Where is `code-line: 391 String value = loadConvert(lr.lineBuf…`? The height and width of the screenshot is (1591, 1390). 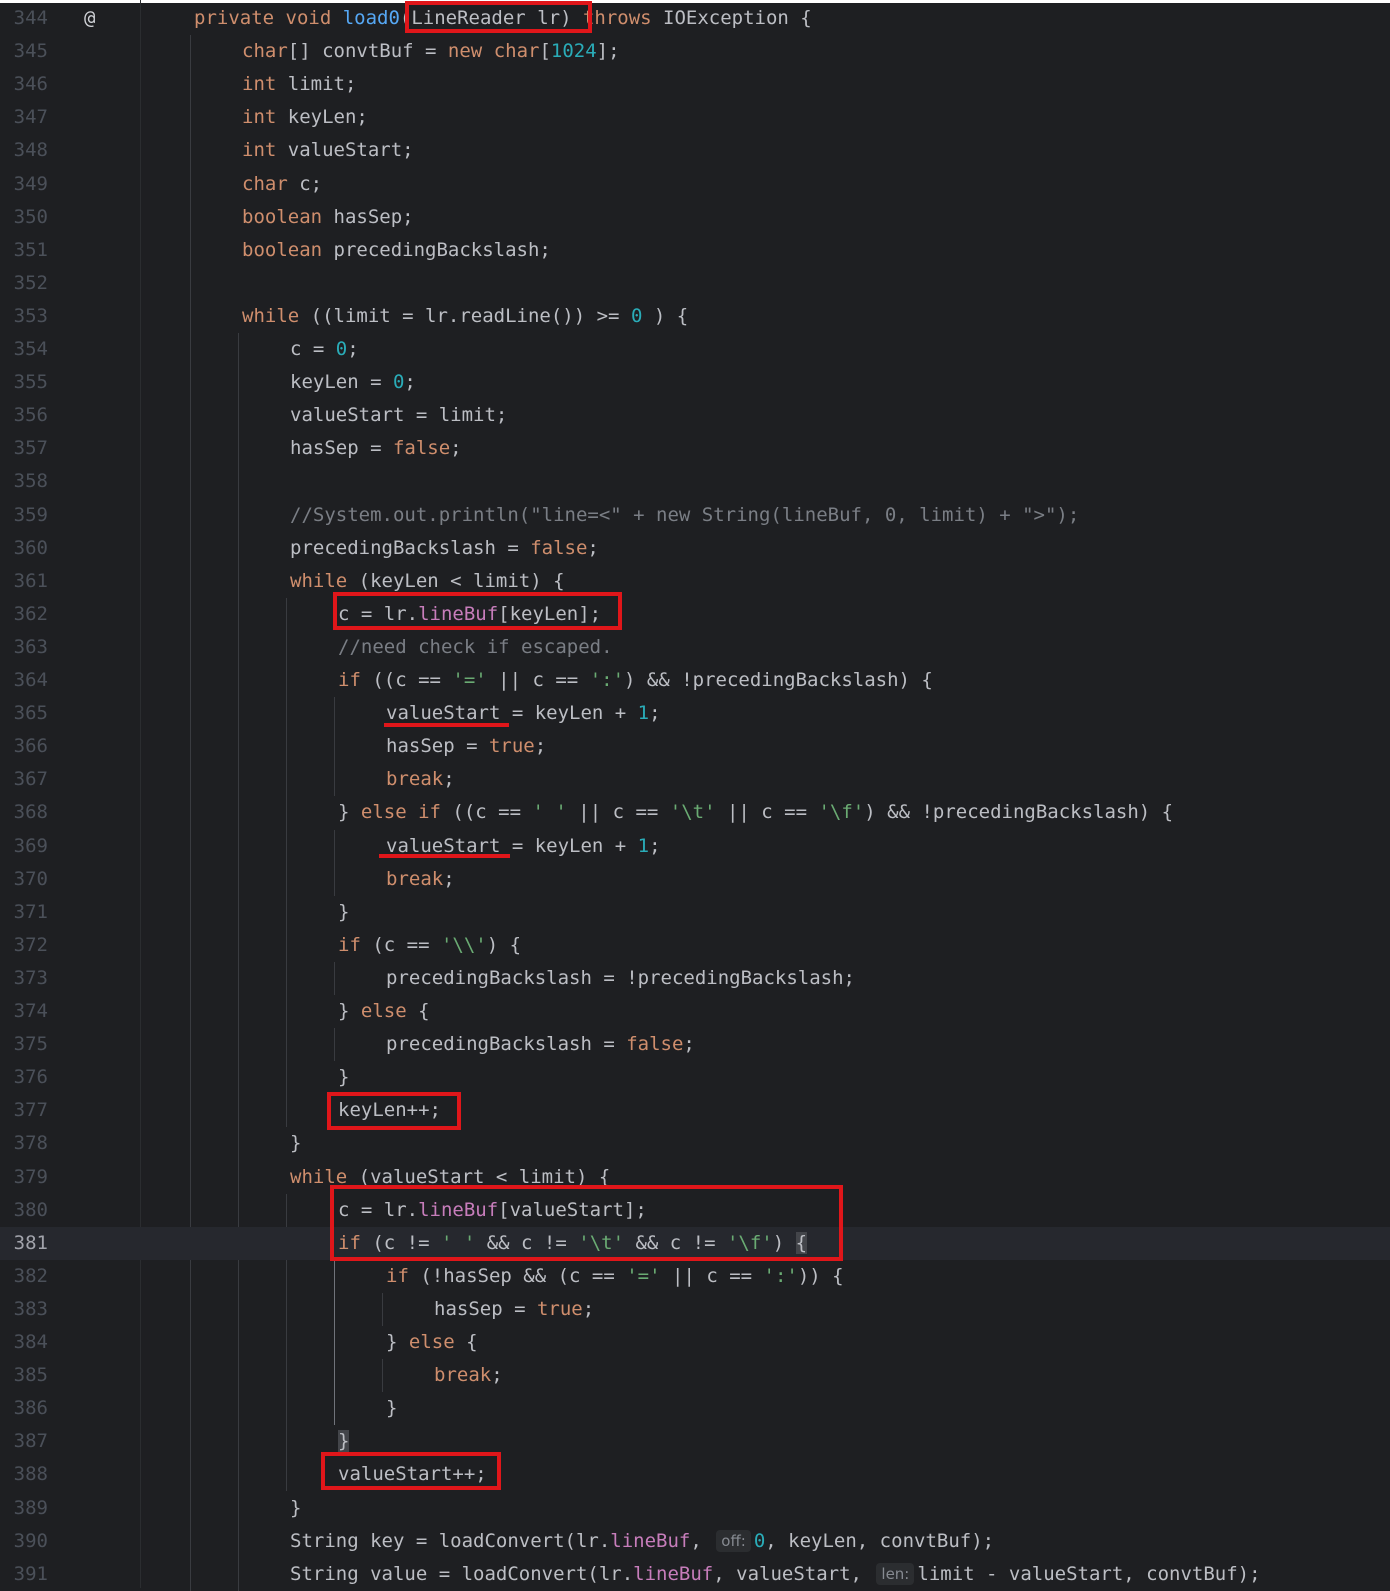
code-line: 391 String value = loadConvert(lr.lineBuf… is located at coordinates (695, 1574).